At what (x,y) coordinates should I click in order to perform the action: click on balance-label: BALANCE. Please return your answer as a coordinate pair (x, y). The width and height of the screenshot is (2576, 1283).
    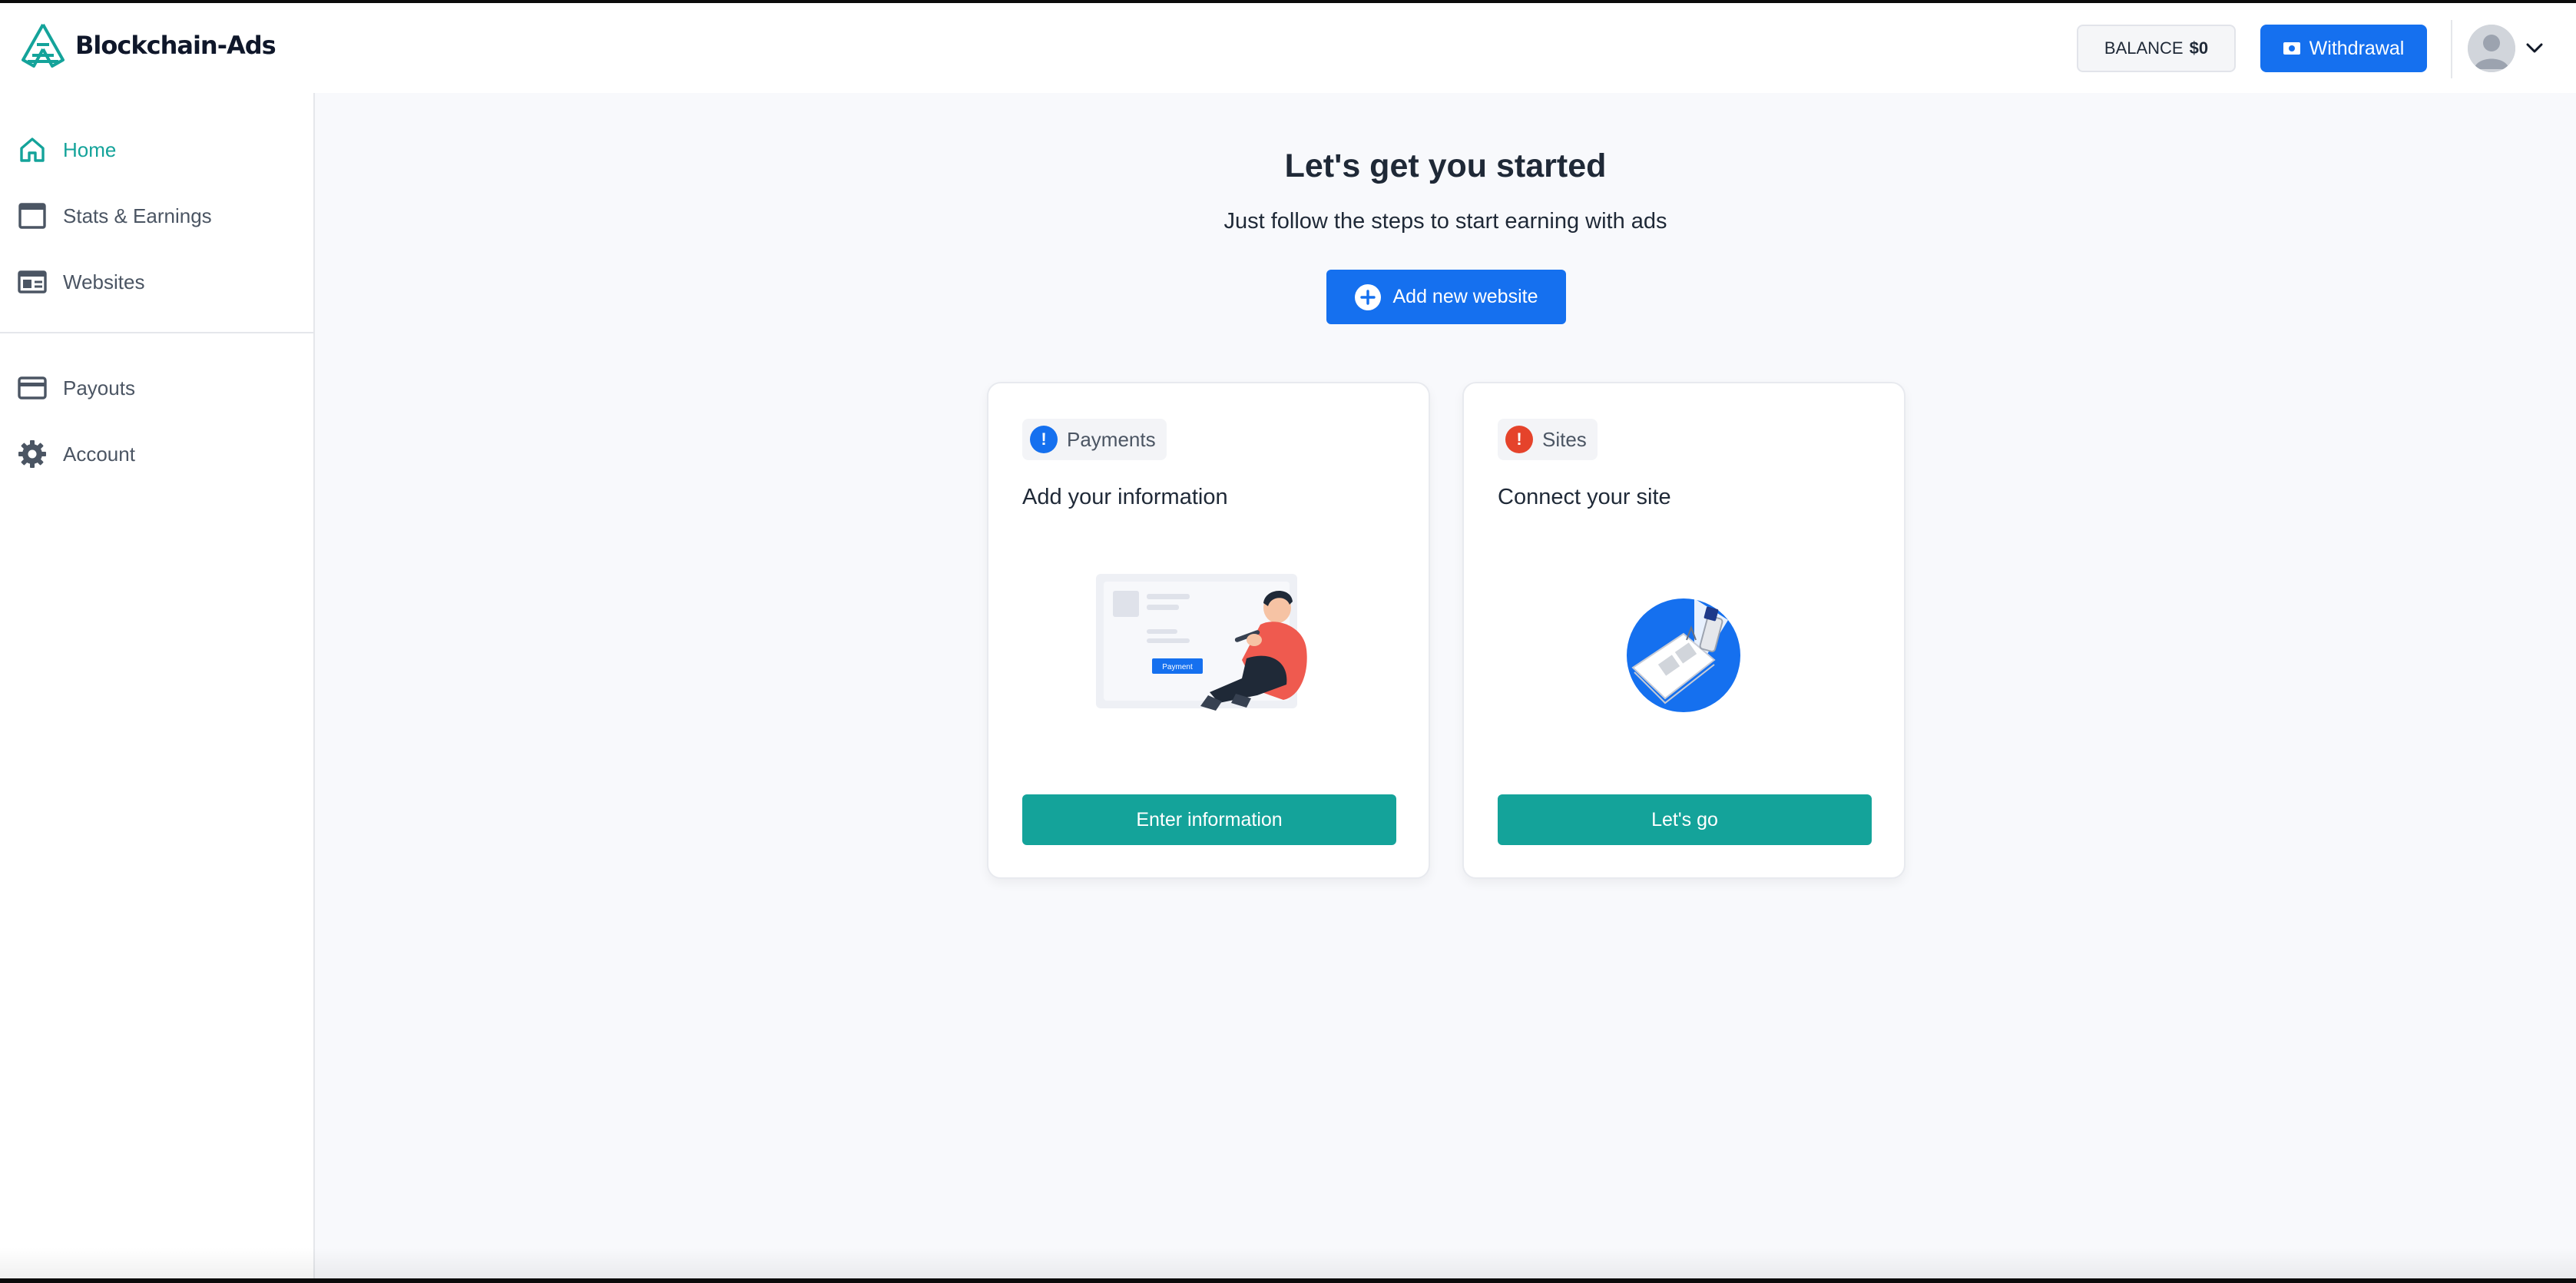
    Looking at the image, I should click on (2144, 48).